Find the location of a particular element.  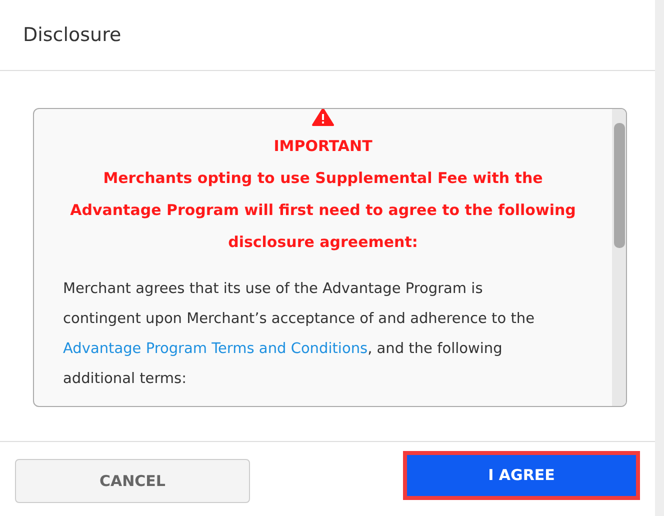

scrollbar-thumb is located at coordinates (619, 185).